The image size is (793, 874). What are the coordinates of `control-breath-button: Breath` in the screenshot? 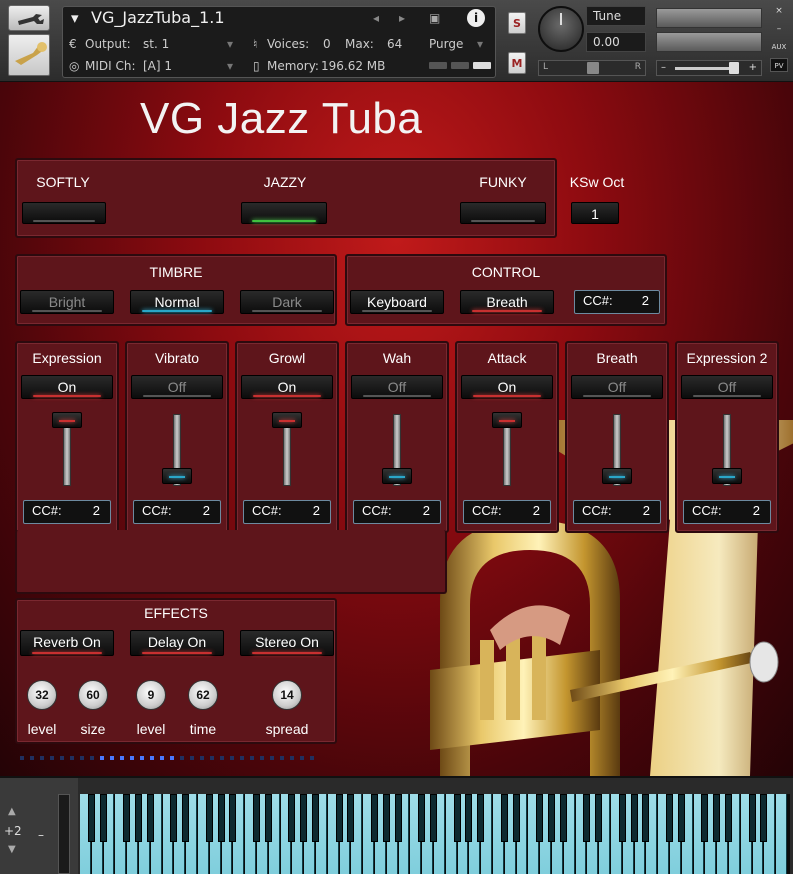 It's located at (507, 302).